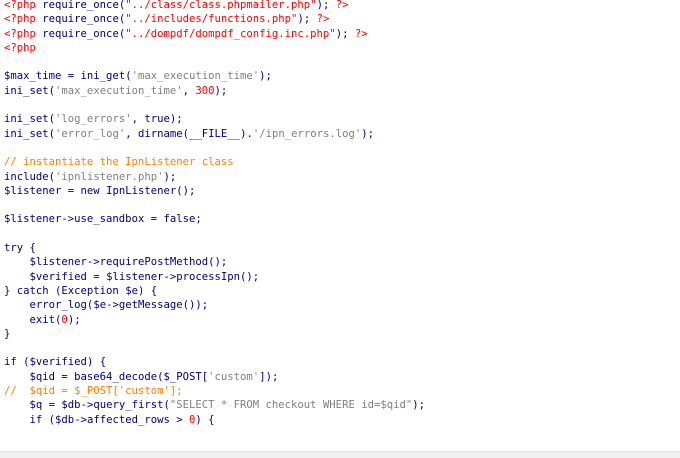 The height and width of the screenshot is (458, 680). Describe the element at coordinates (214, 277) in the screenshot. I see `code-line: $verified = $listener->processIpn();` at that location.